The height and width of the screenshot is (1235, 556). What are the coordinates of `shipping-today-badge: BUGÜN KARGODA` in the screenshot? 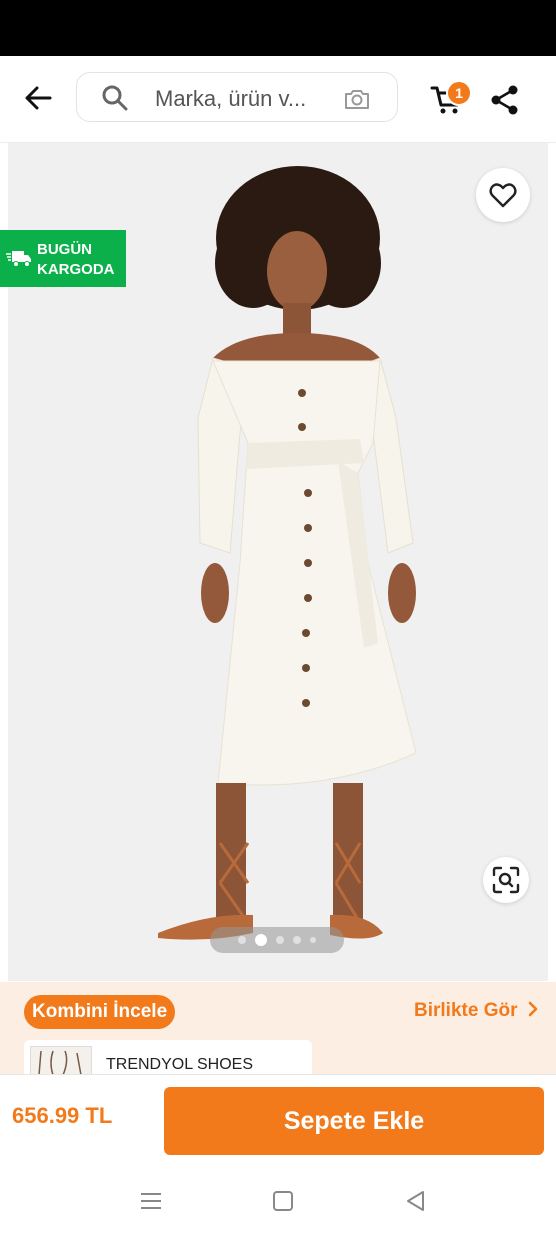 It's located at (63, 258).